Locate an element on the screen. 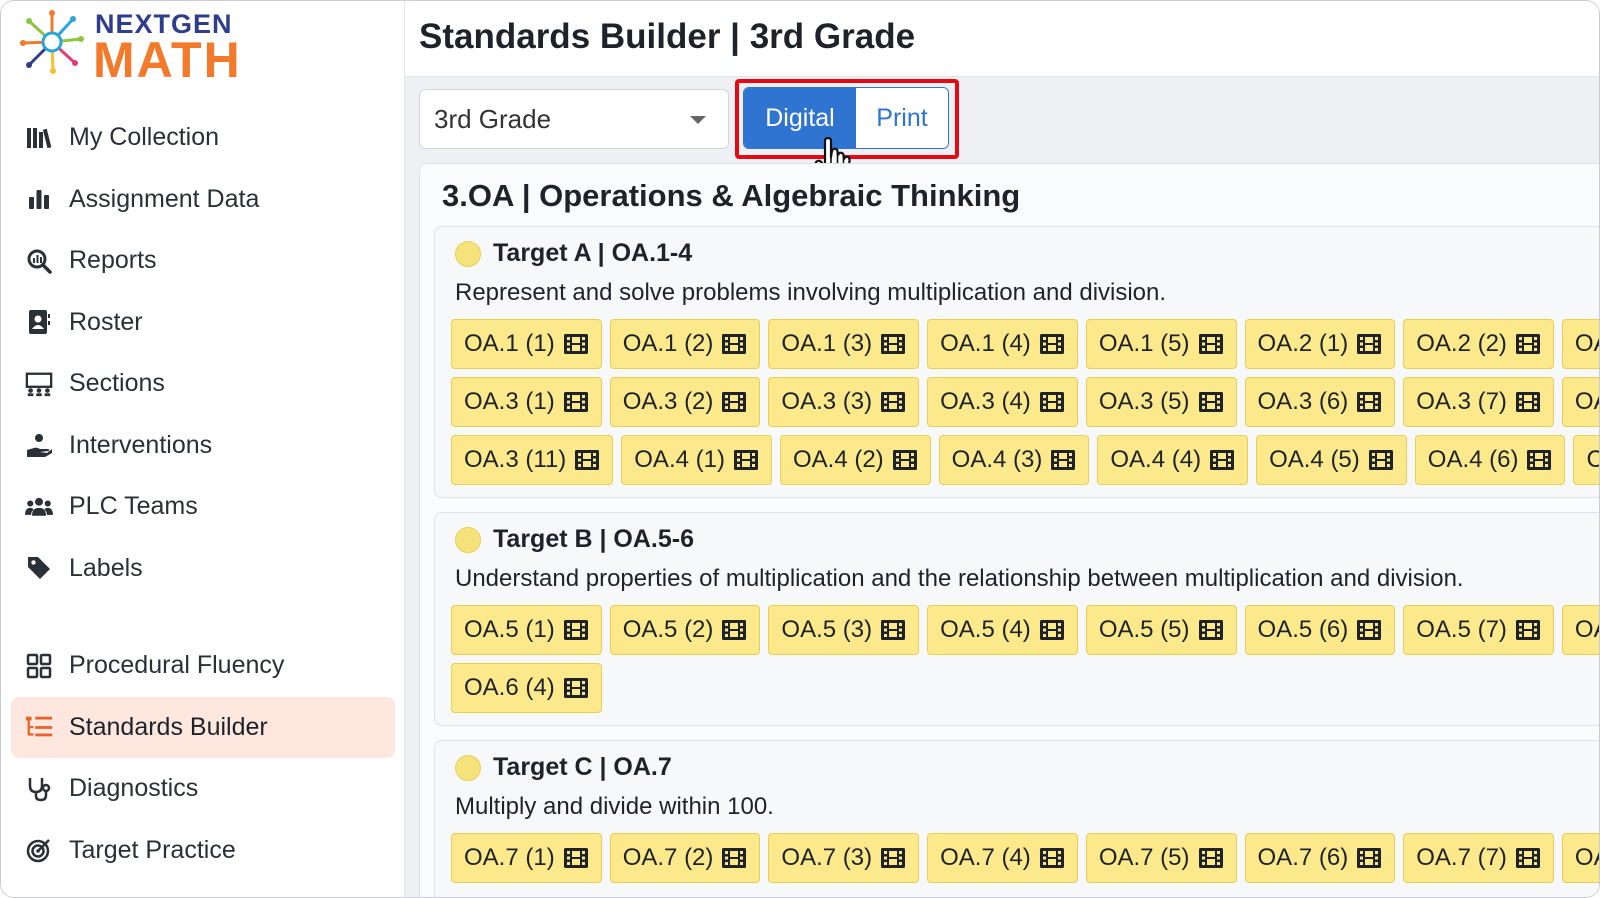 The height and width of the screenshot is (898, 1600). standard-chip: OA.5 (3) is located at coordinates (844, 630).